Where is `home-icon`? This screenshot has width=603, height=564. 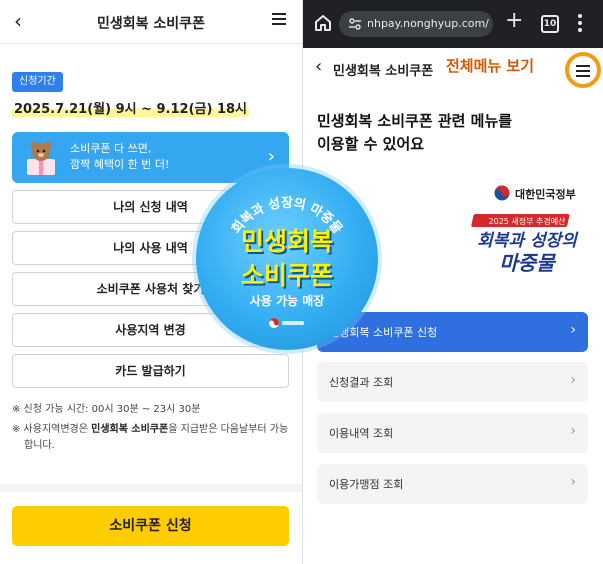 home-icon is located at coordinates (323, 23).